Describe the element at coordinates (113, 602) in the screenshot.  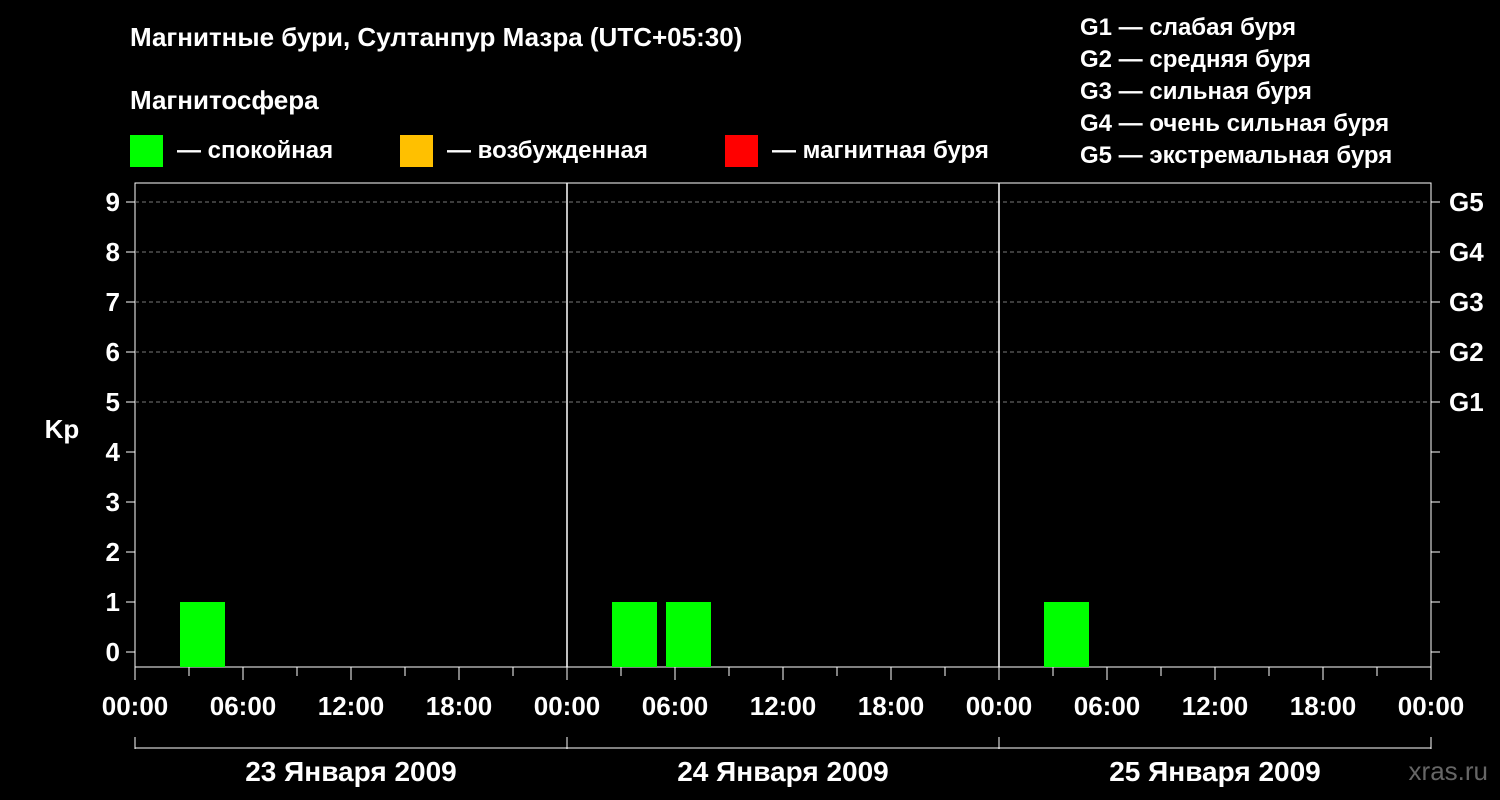
I see `y-tick-label: 1` at that location.